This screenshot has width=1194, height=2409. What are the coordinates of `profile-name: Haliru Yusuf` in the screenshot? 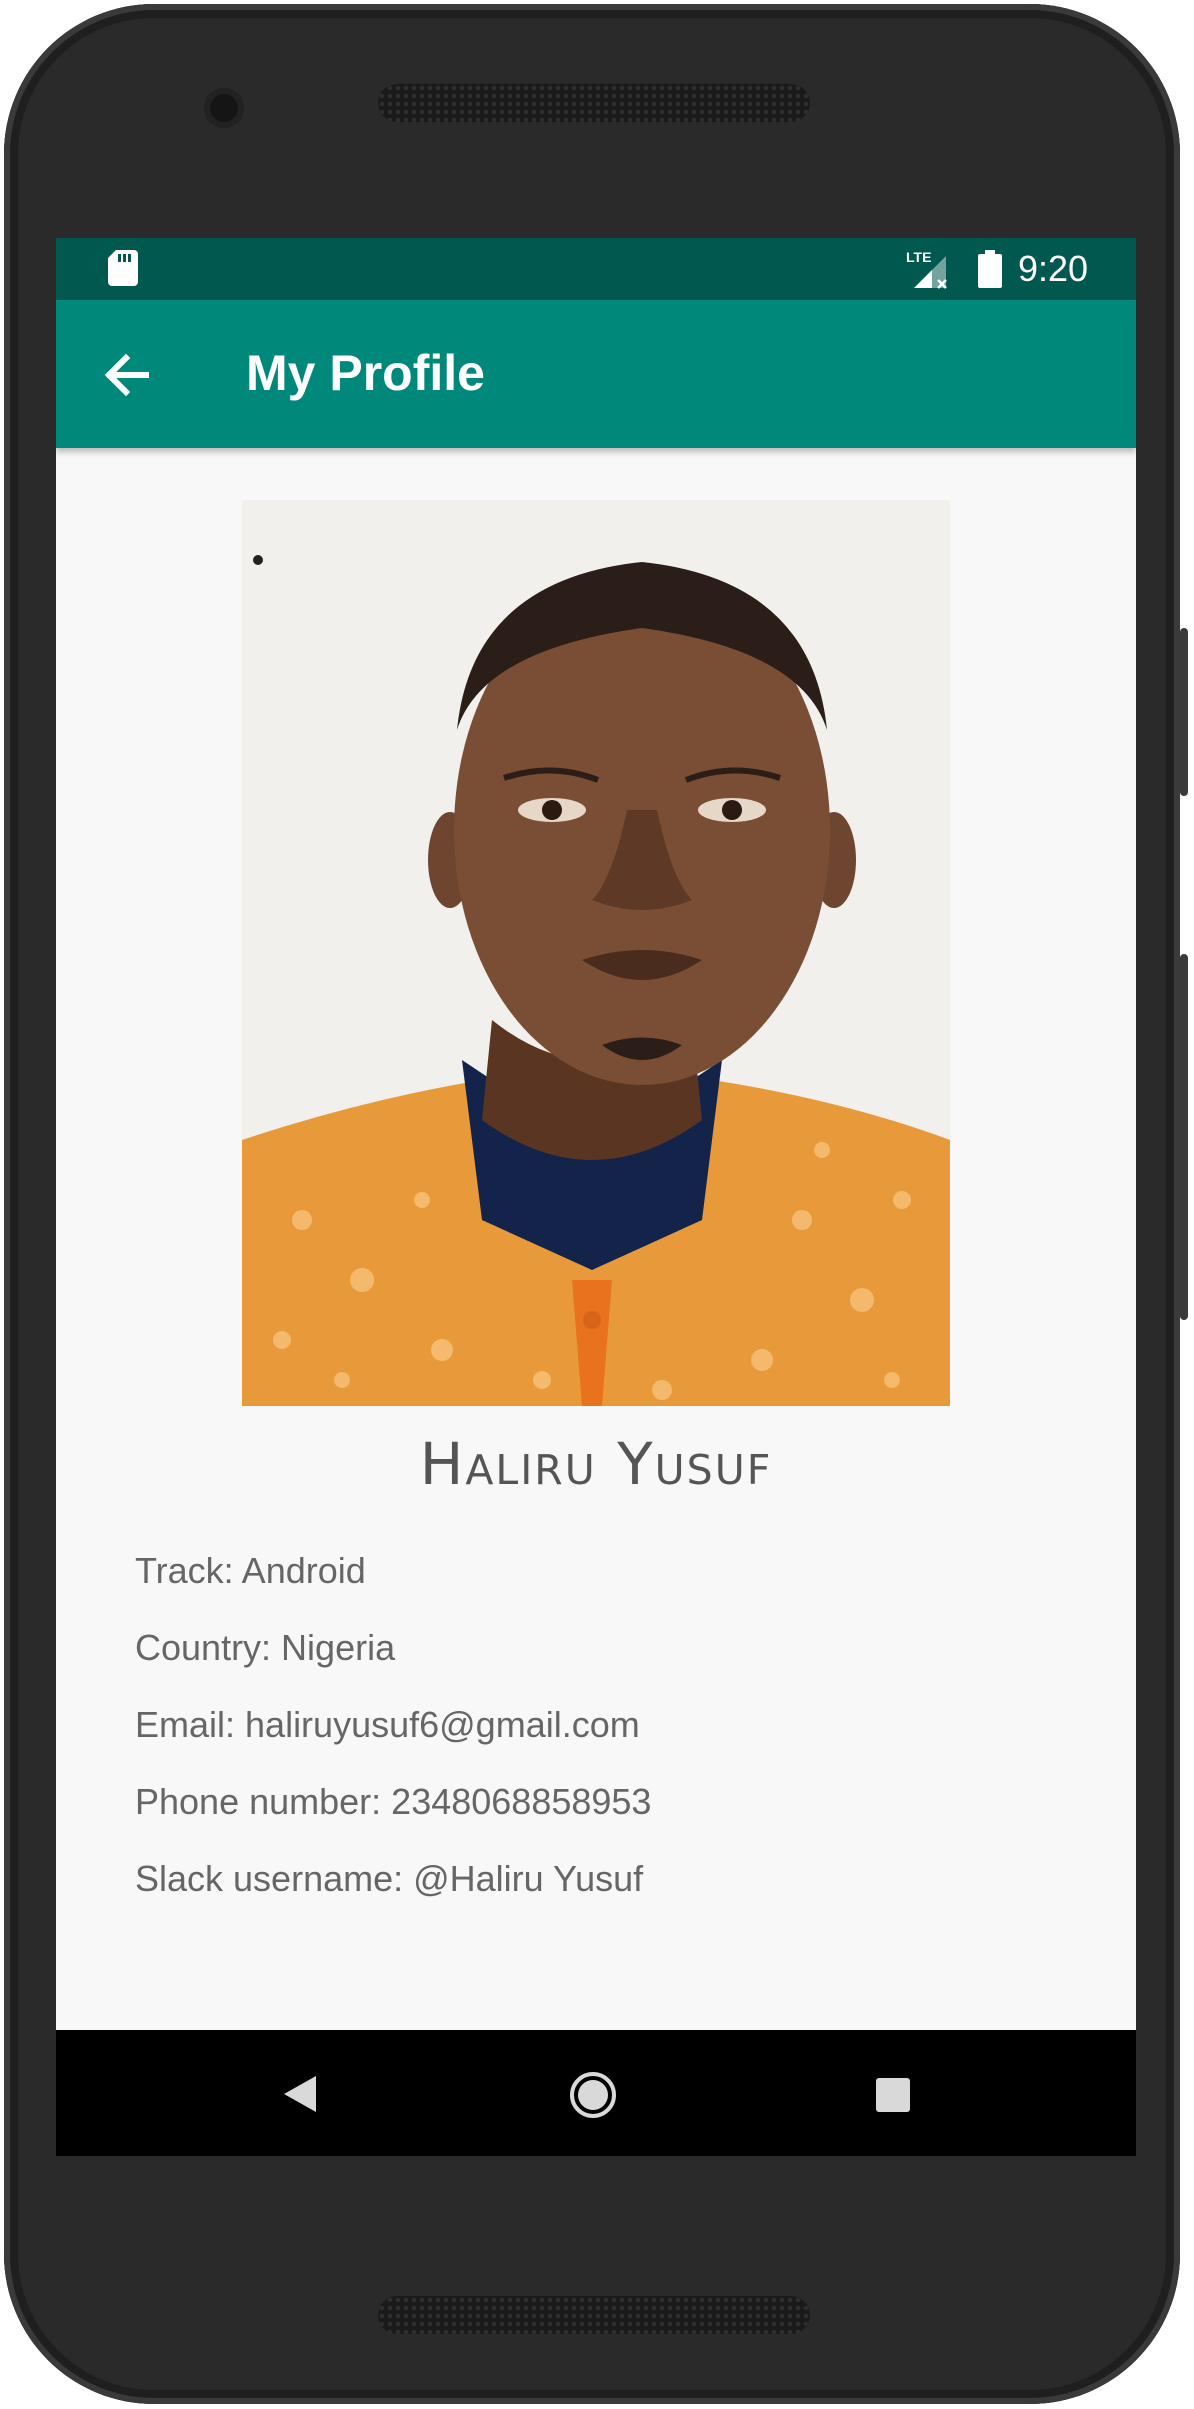 It's located at (596, 1464).